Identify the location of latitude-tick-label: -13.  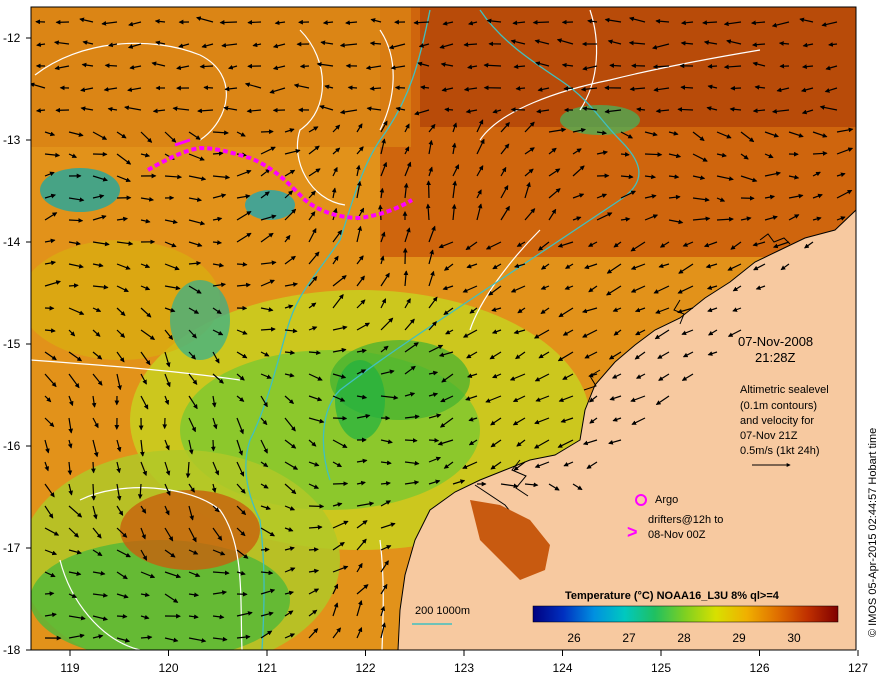
(12, 140).